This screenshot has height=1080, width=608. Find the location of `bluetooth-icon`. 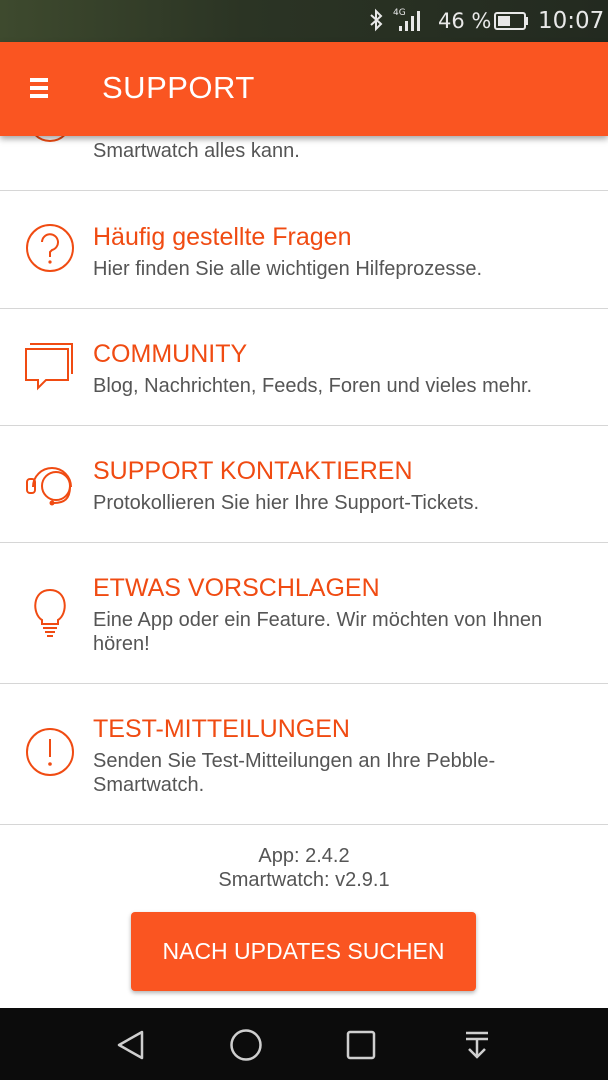

bluetooth-icon is located at coordinates (376, 23).